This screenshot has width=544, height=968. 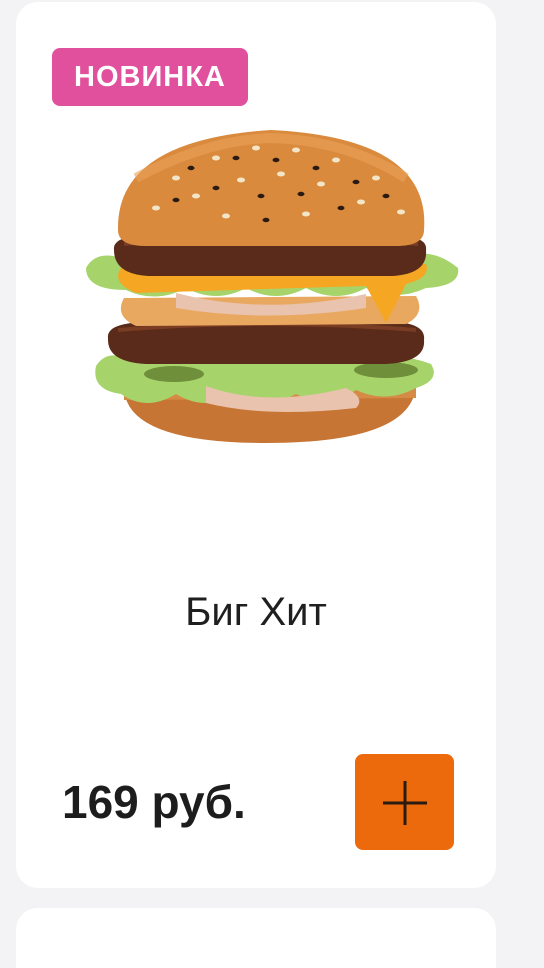 What do you see at coordinates (154, 802) in the screenshot?
I see `product-price: 169 руб.` at bounding box center [154, 802].